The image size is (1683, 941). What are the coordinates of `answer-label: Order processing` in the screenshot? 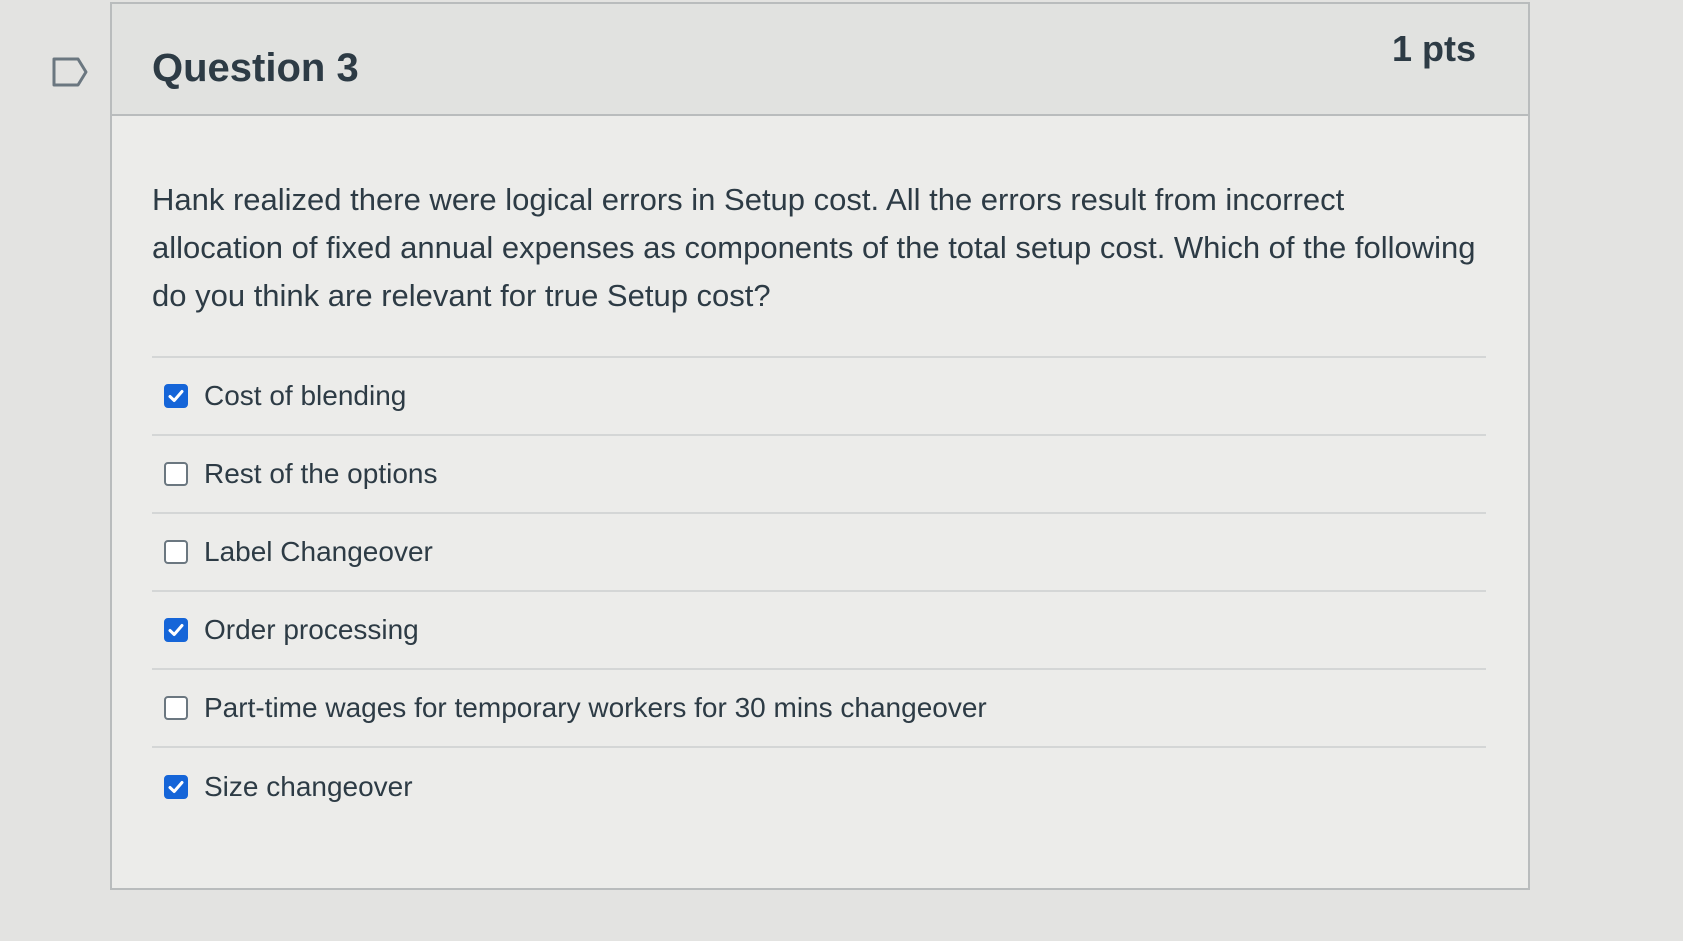 It's located at (311, 629).